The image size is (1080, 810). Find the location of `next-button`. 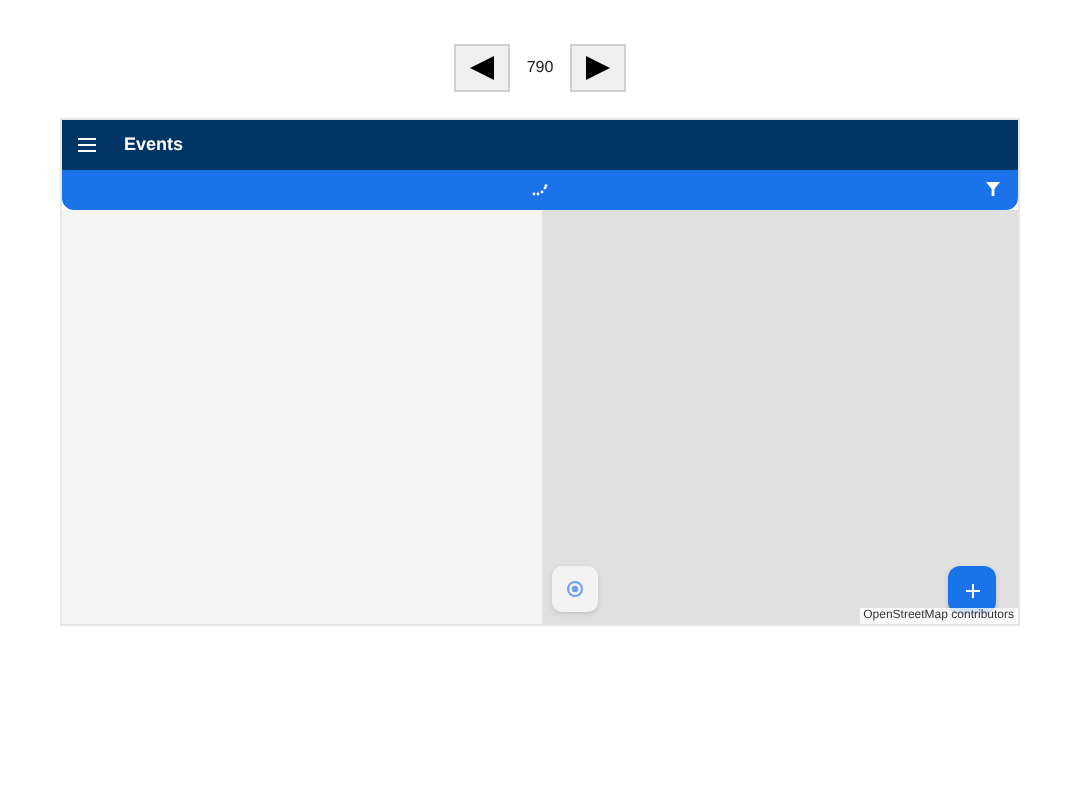

next-button is located at coordinates (597, 68).